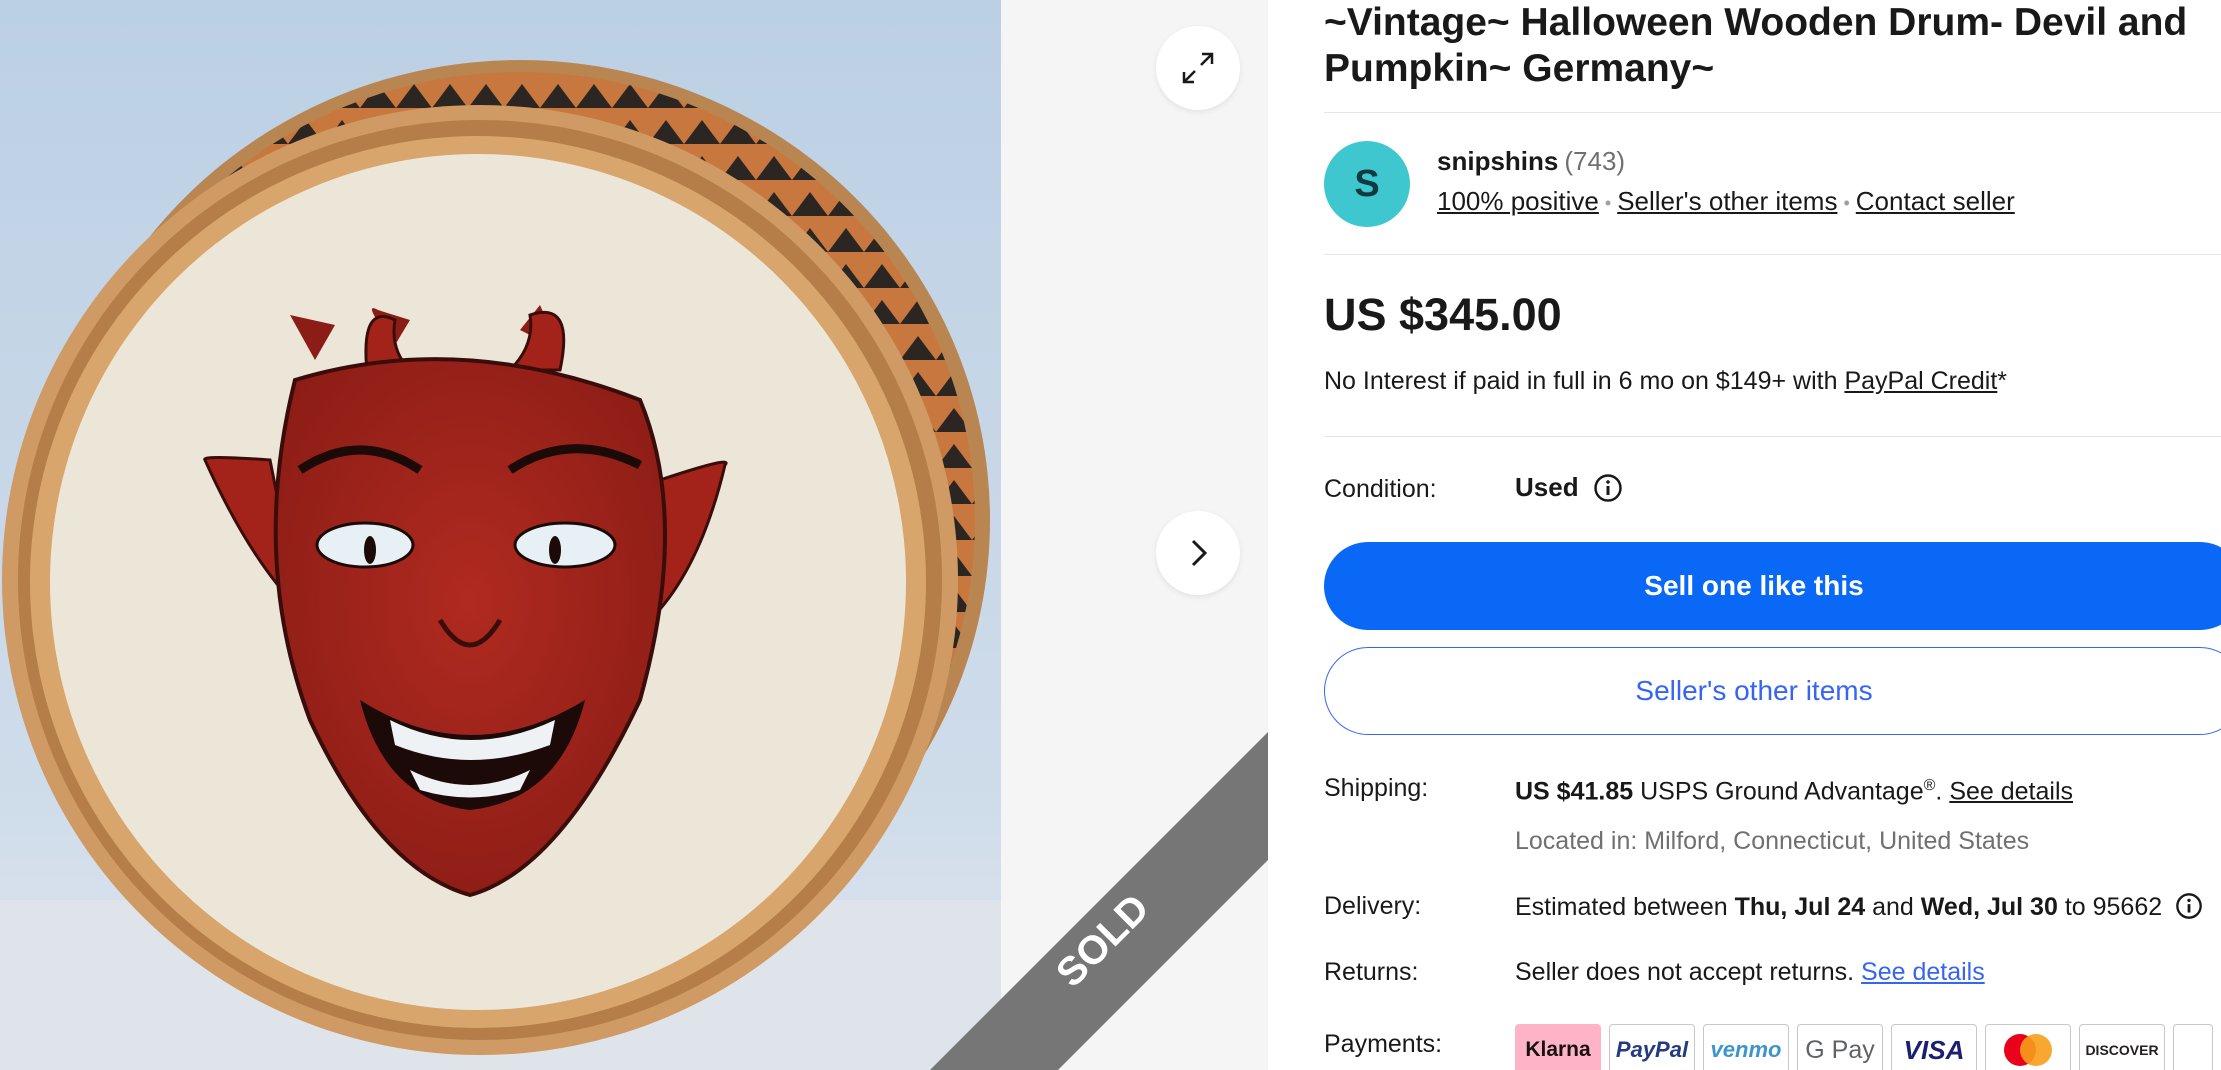 The width and height of the screenshot is (2221, 1070). What do you see at coordinates (1923, 972) in the screenshot?
I see `returns-see-details-link: See details` at bounding box center [1923, 972].